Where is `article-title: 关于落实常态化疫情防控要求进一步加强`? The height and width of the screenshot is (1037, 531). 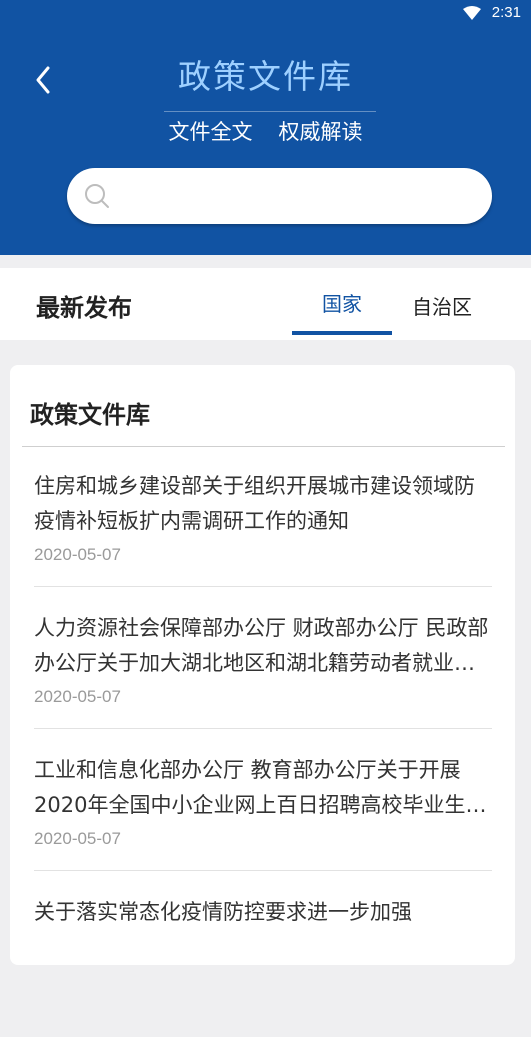 article-title: 关于落实常态化疫情防控要求进一步加强 is located at coordinates (223, 912).